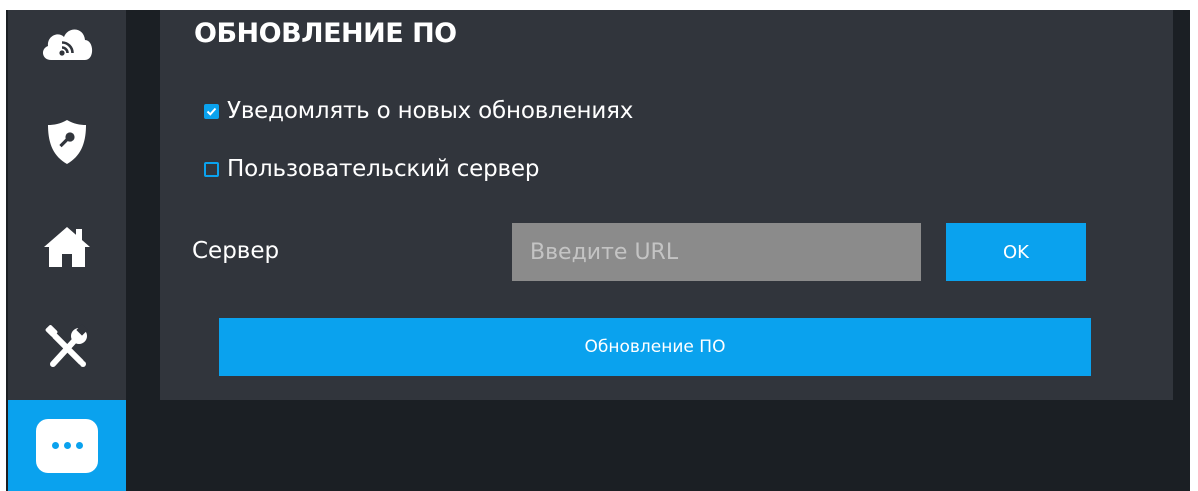 Image resolution: width=1198 pixels, height=491 pixels. I want to click on sidebar, so click(67, 250).